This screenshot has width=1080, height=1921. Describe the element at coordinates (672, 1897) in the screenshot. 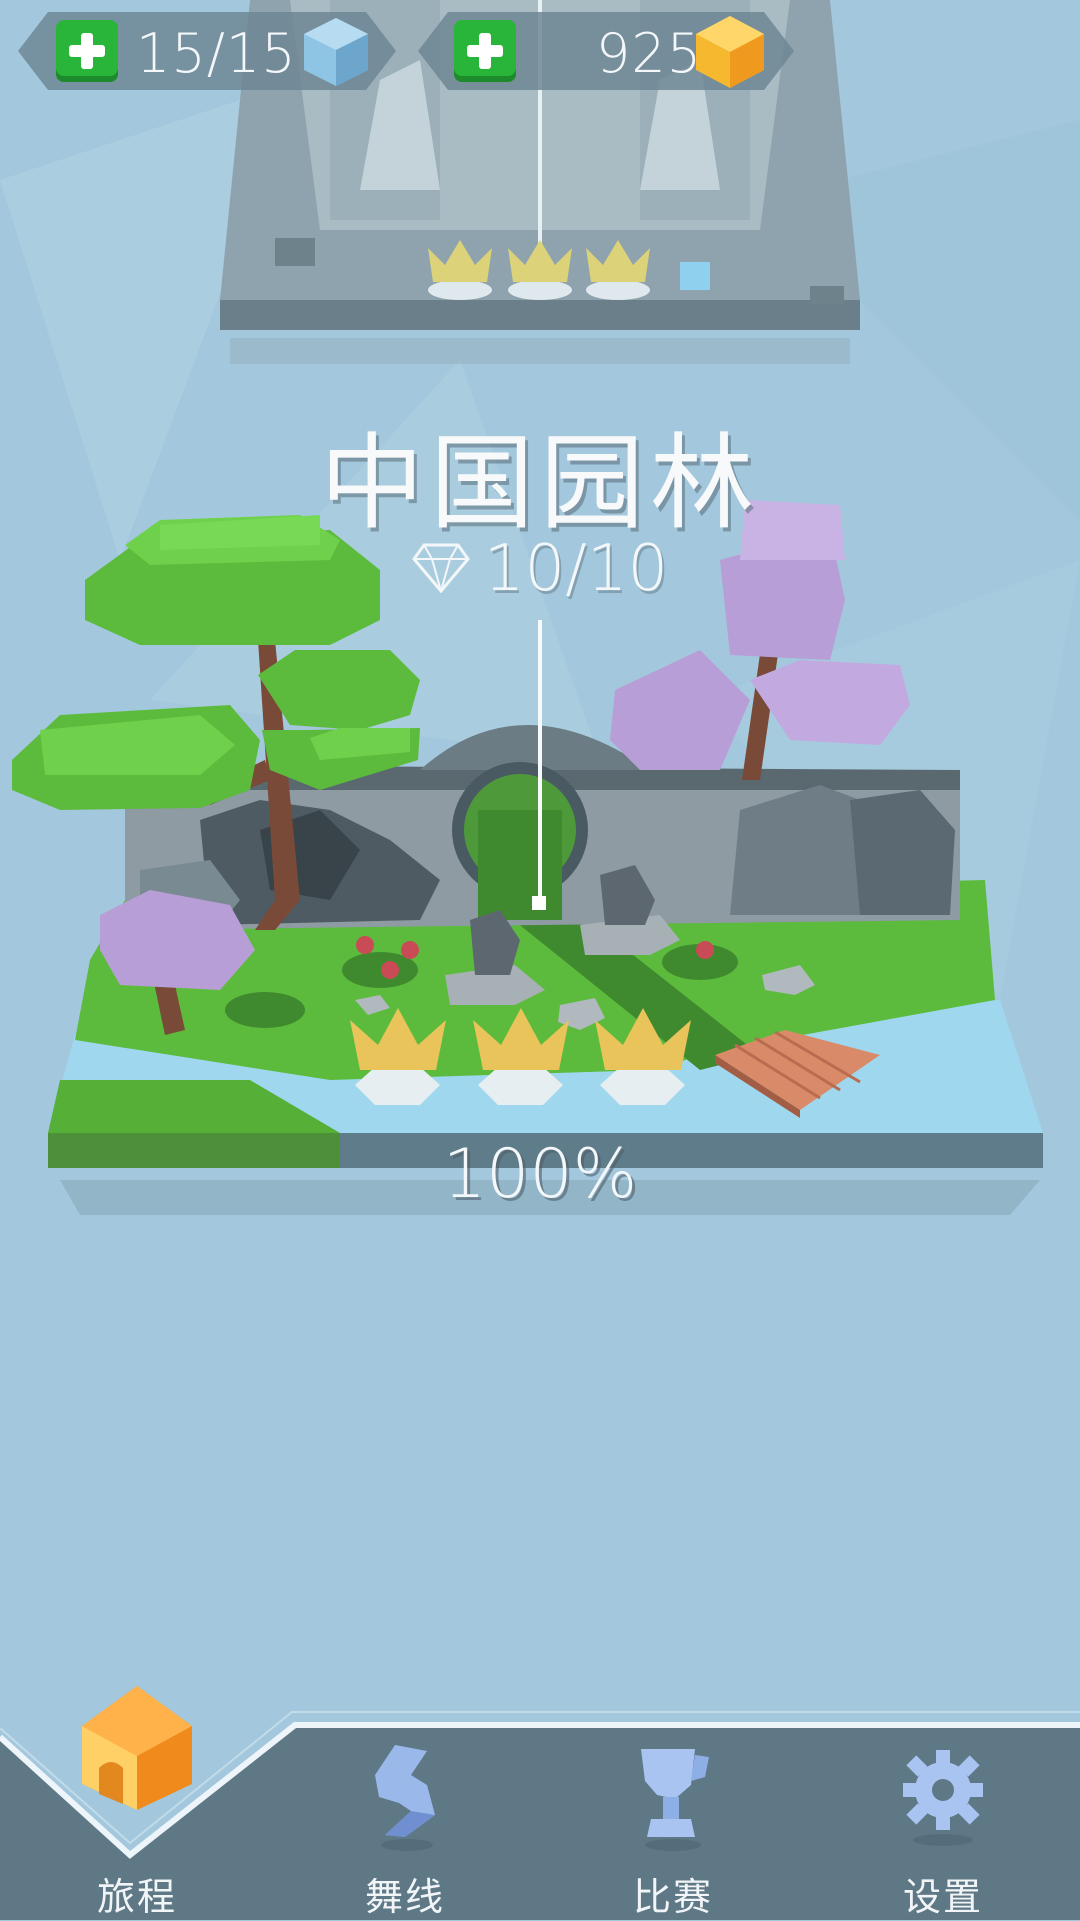

I see `nav-competition-label: 比赛` at that location.